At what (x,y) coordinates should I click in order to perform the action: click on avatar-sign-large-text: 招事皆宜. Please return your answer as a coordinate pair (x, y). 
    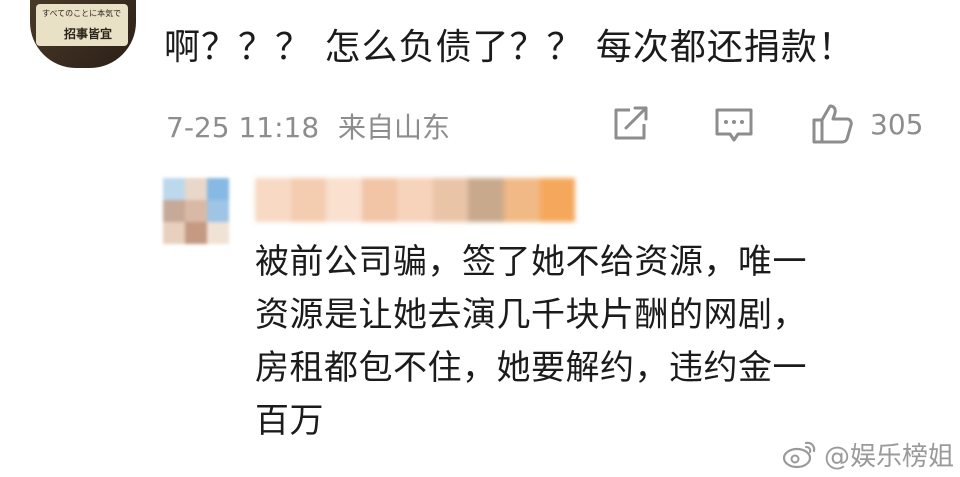
    Looking at the image, I should click on (88, 34).